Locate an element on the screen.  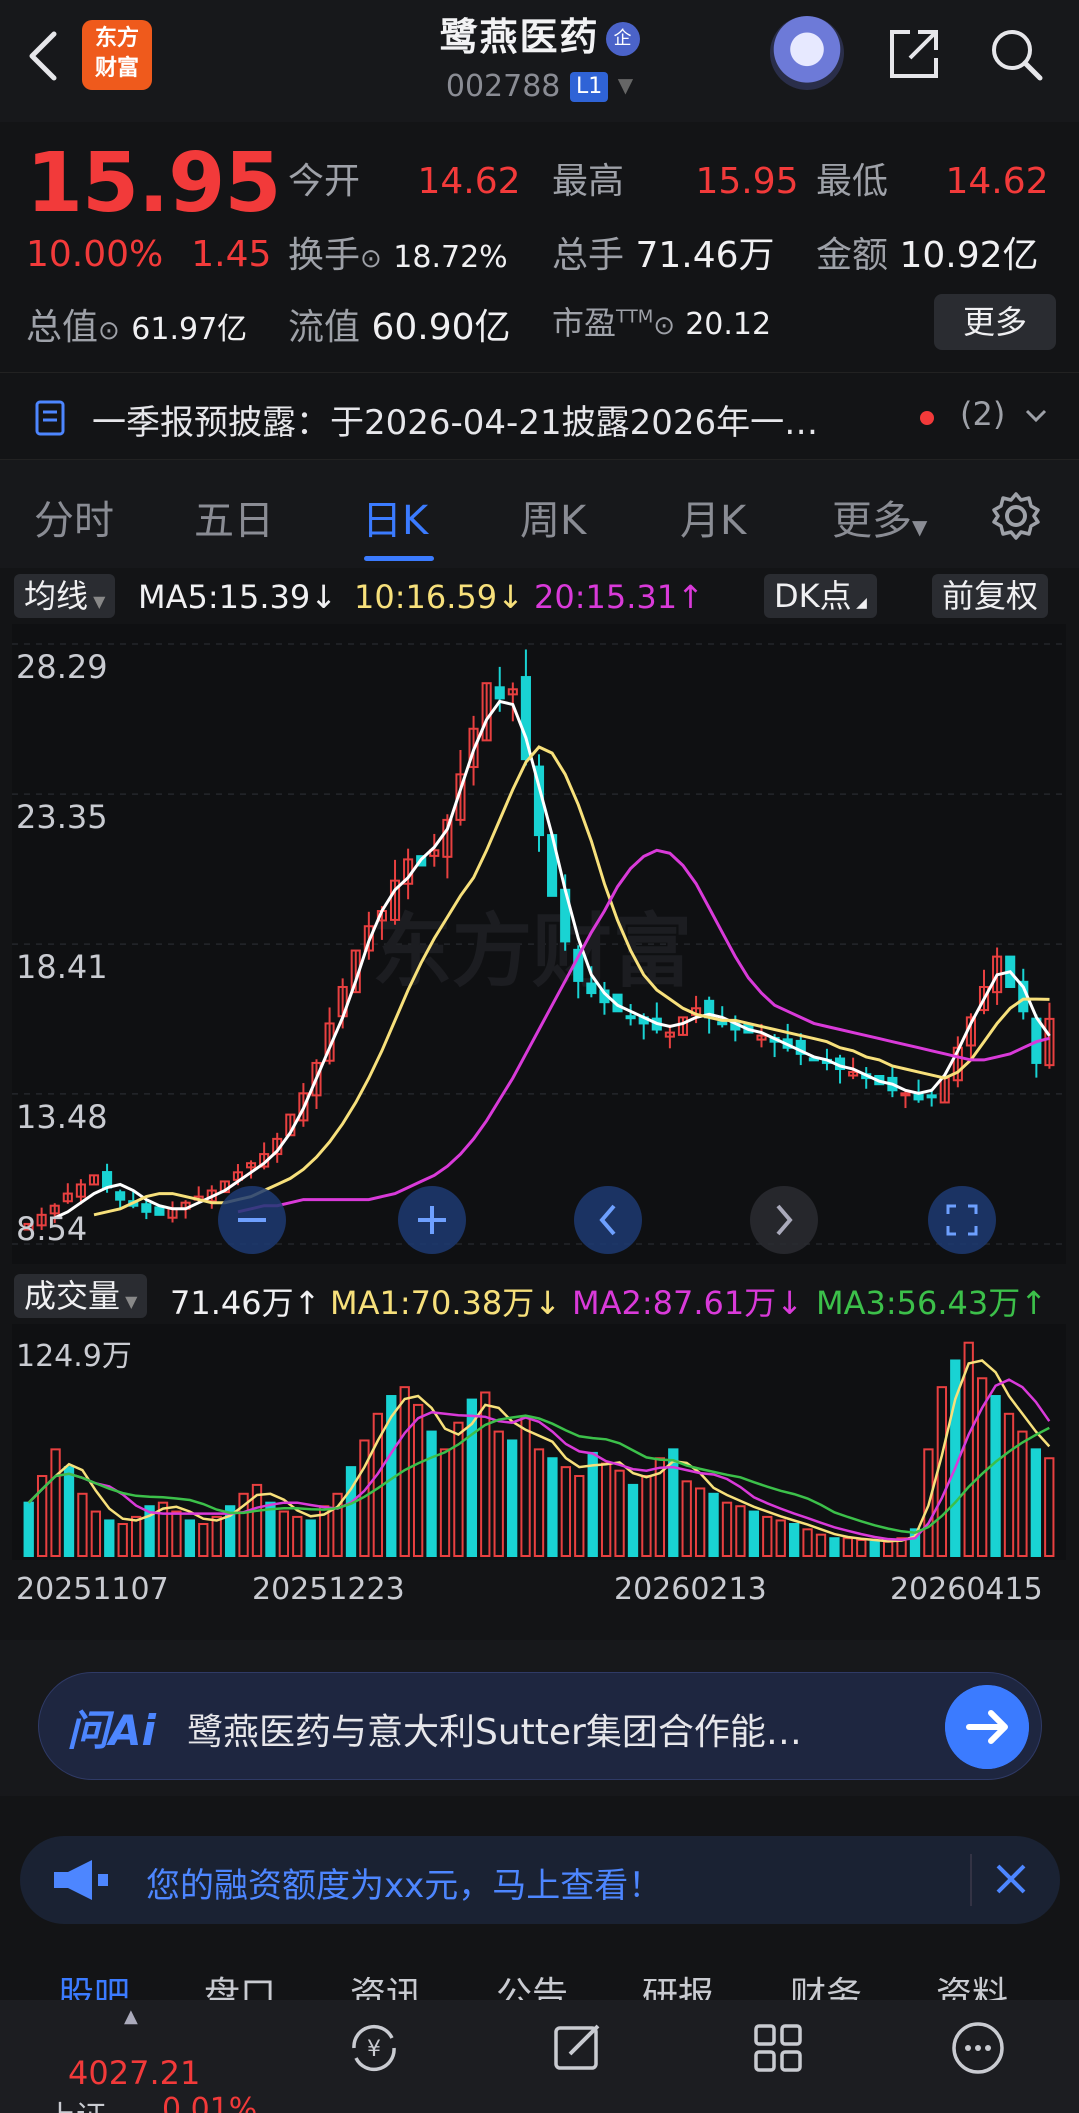
bottom-bar: ▲ 4027.21 上证 0.01% ¥ 交易 发帖 功能 诊自选 is located at coordinates (539, 2056).